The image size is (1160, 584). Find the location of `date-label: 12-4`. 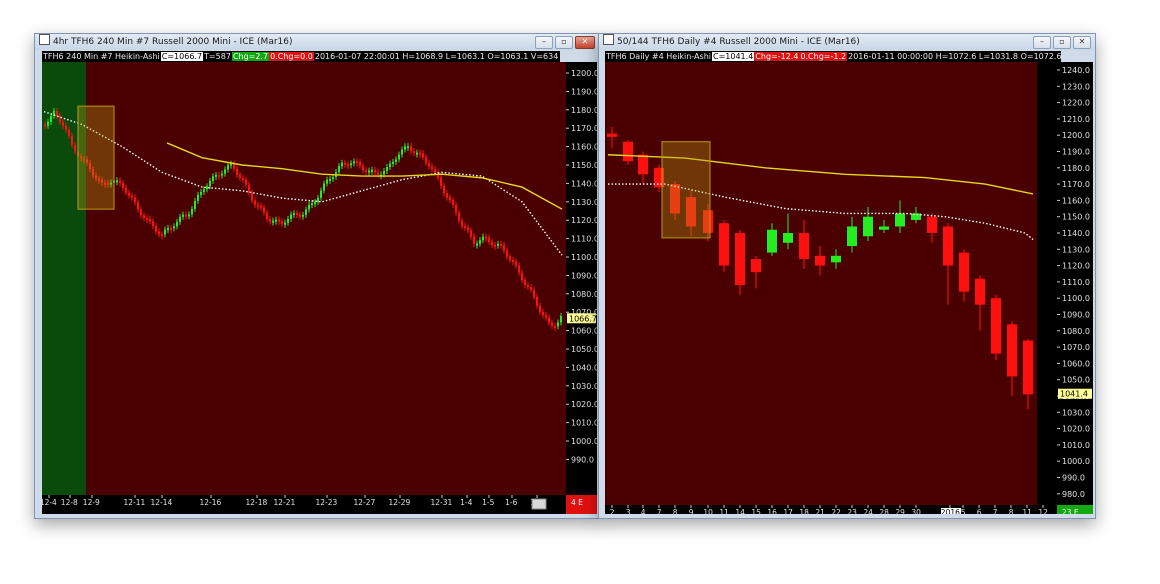

date-label: 12-4 is located at coordinates (49, 502).